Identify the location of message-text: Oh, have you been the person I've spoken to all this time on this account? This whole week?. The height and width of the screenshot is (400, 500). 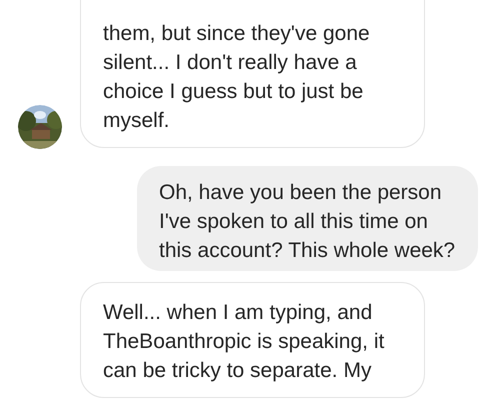
(307, 221).